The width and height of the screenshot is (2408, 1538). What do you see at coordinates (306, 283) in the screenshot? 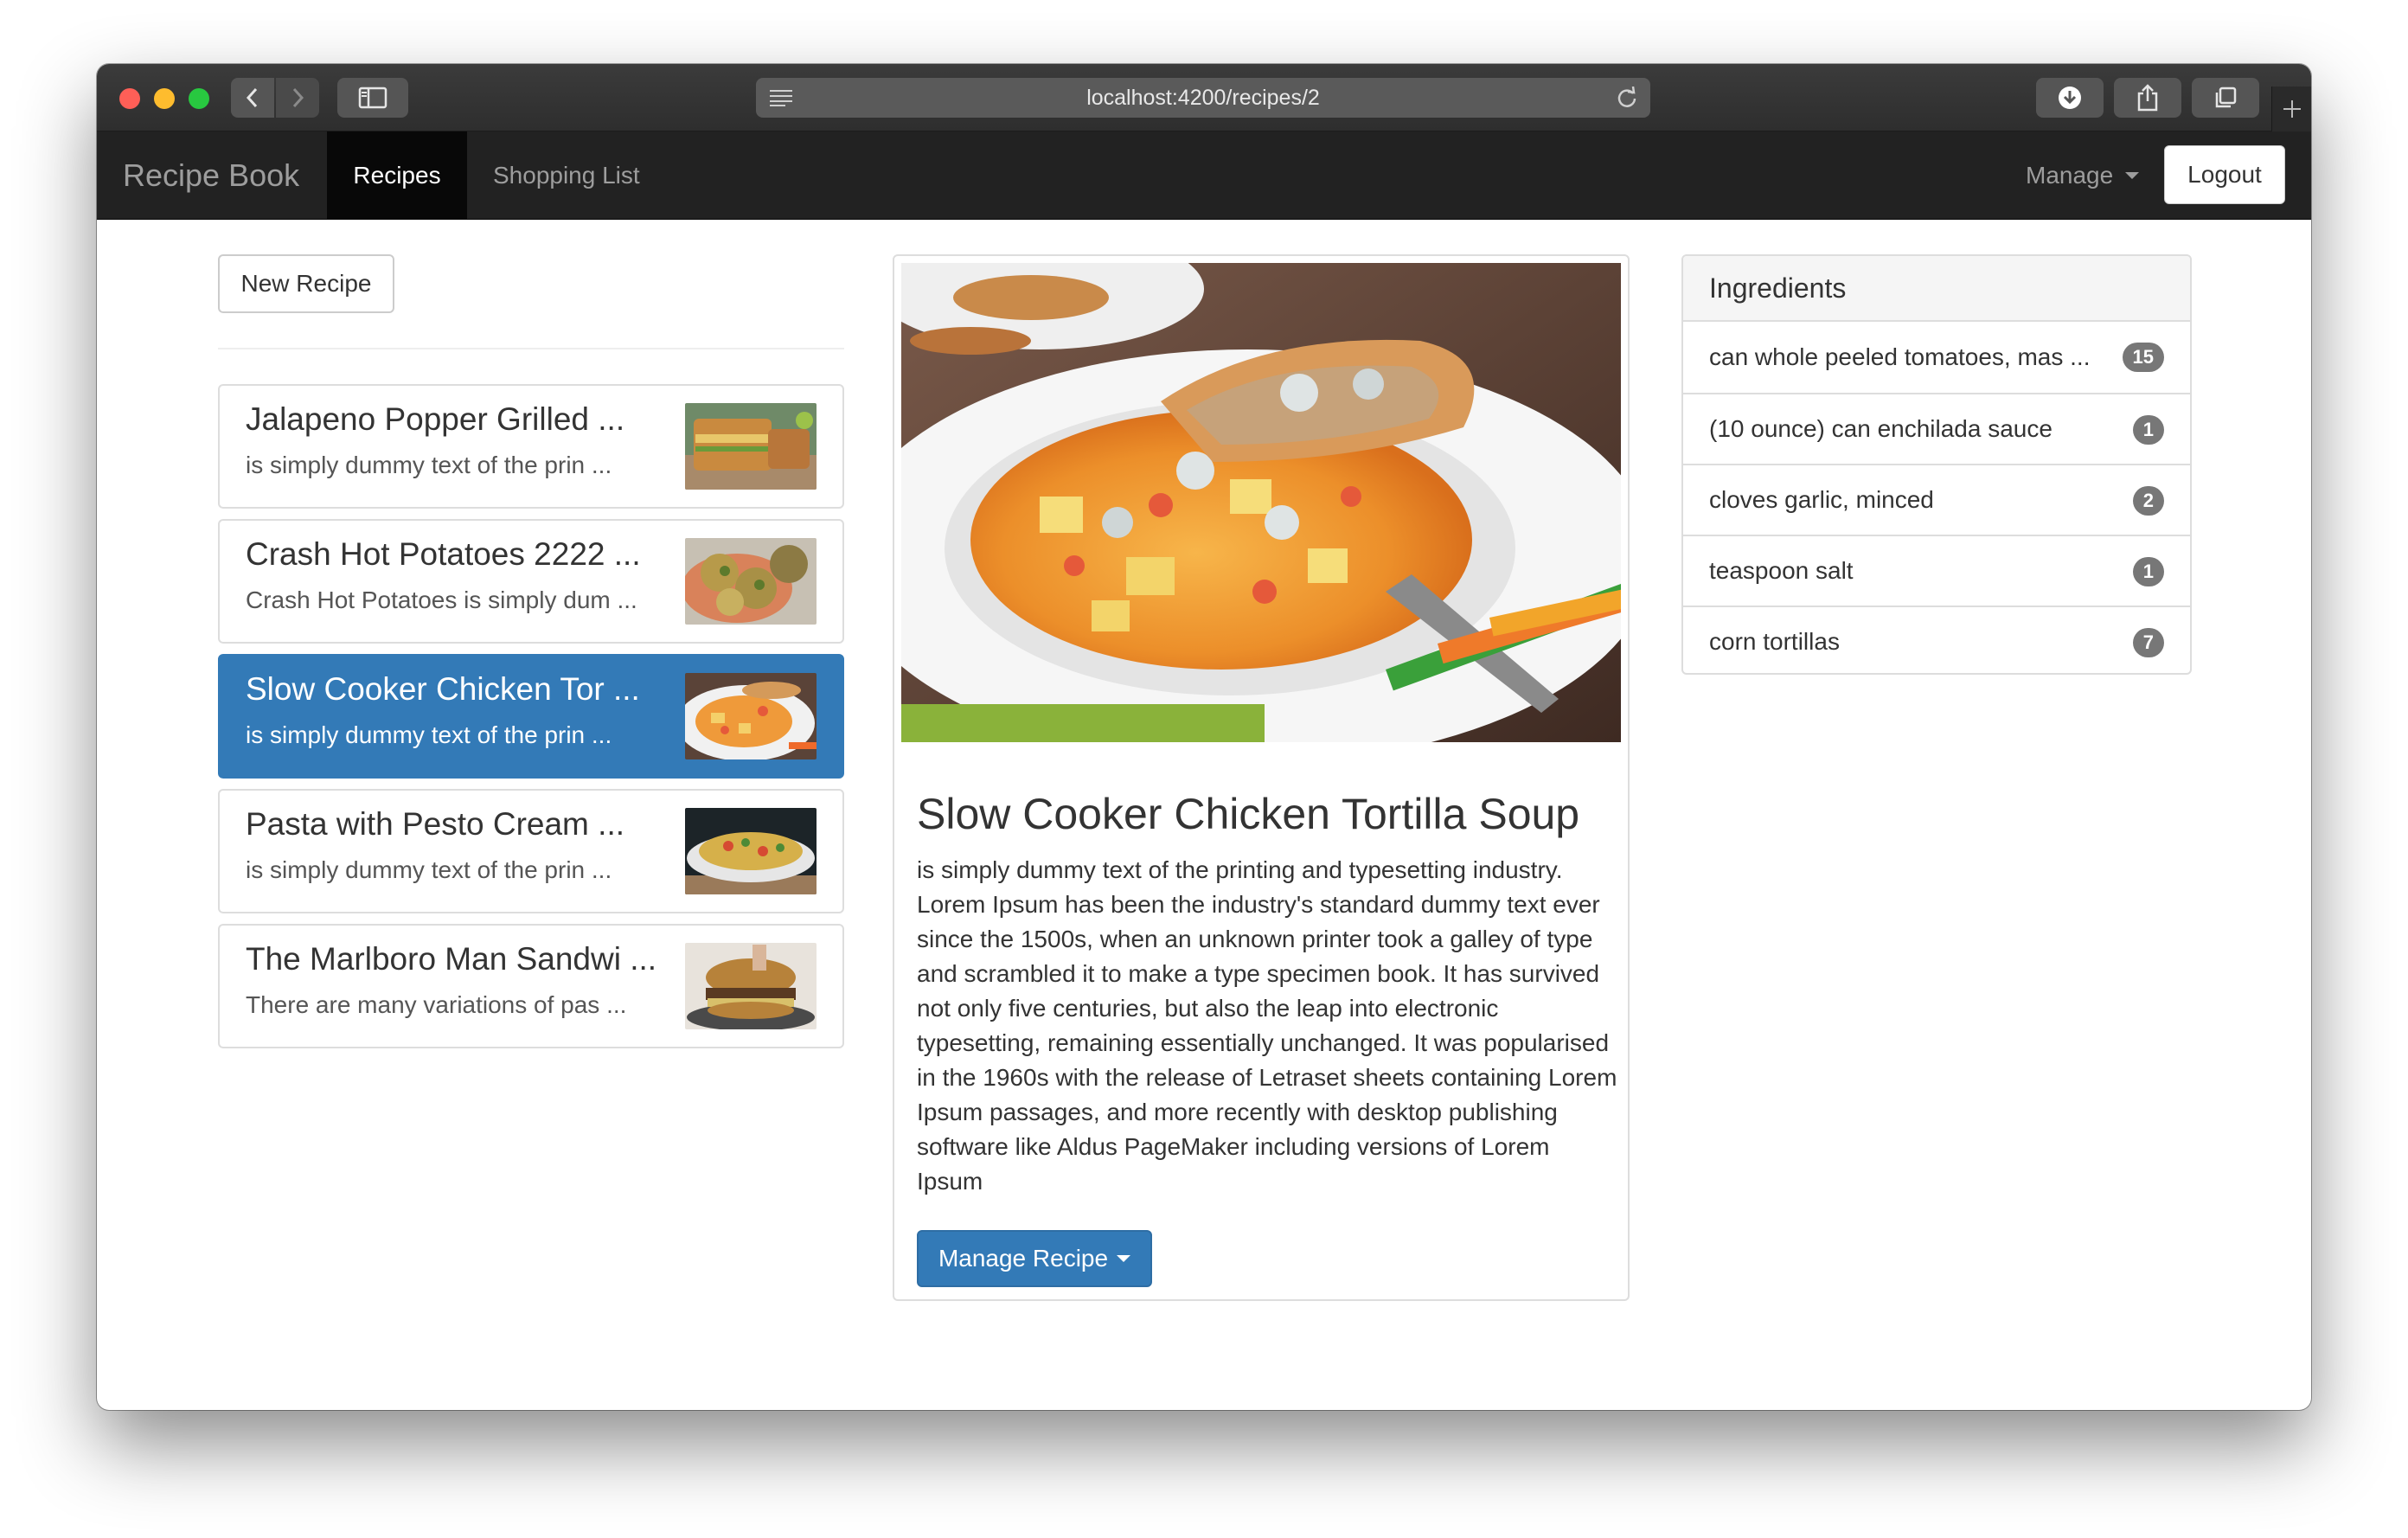
I see `new-recipe-button: New Recipe` at bounding box center [306, 283].